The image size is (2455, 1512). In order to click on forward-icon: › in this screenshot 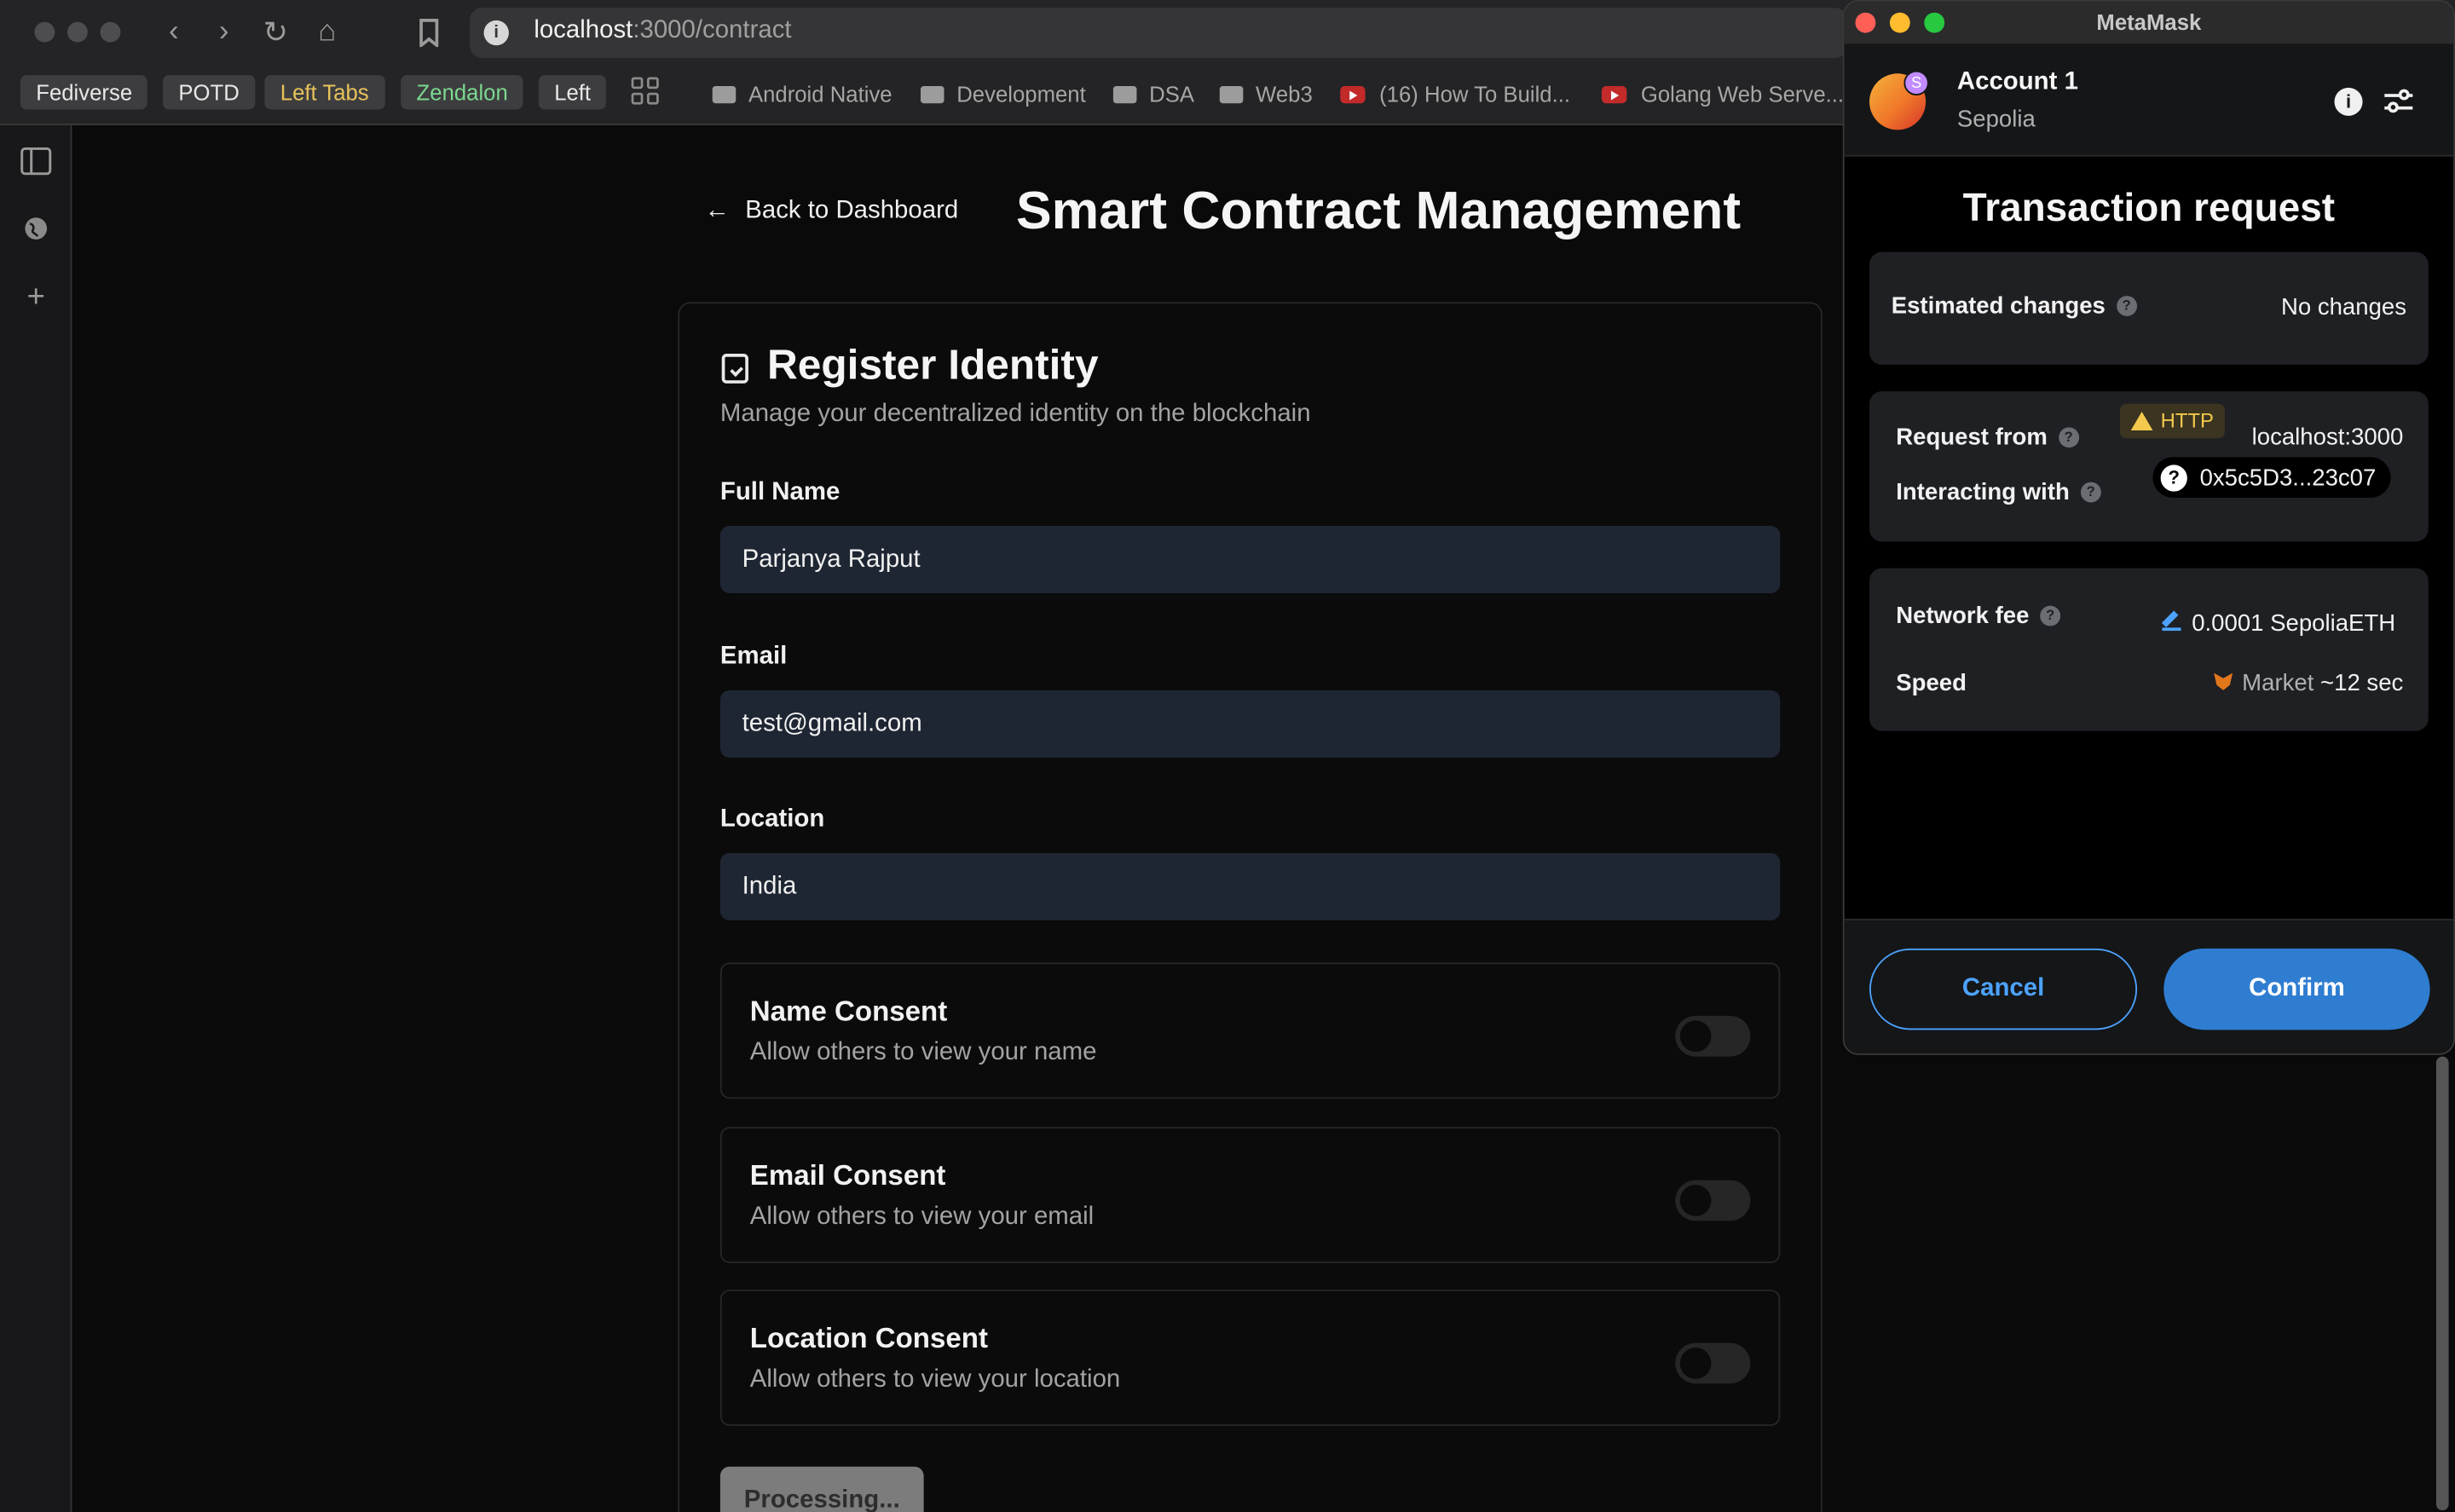, I will do `click(225, 33)`.